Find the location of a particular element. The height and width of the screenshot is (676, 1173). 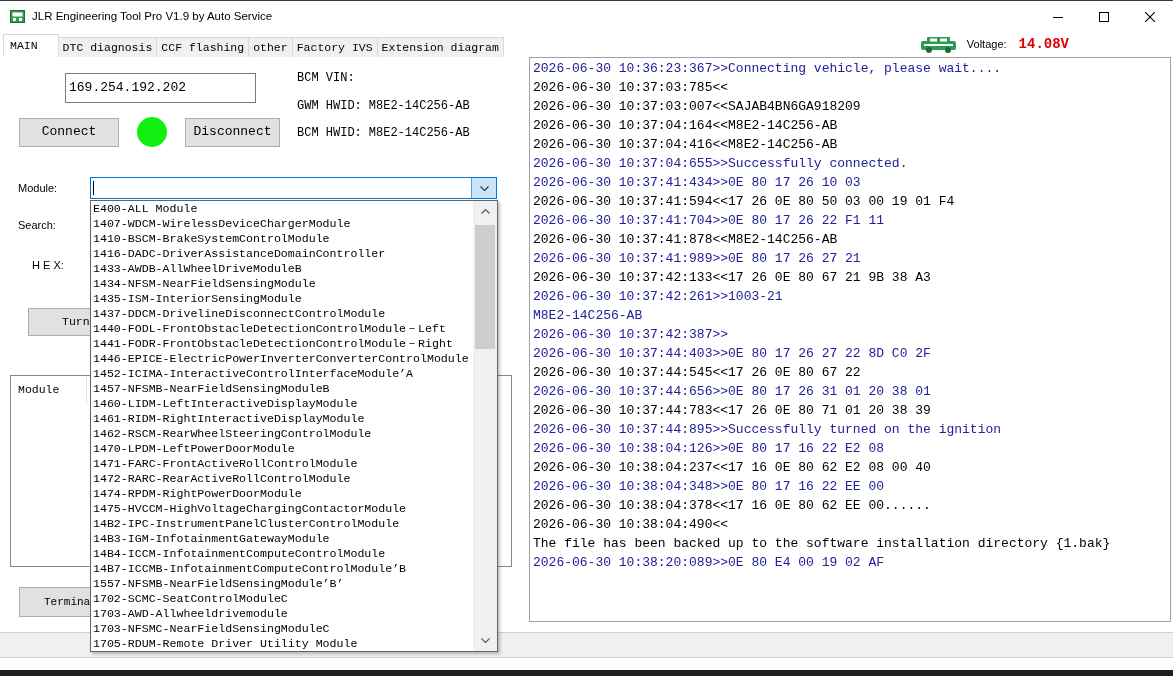

maximize-icon is located at coordinates (1104, 16).